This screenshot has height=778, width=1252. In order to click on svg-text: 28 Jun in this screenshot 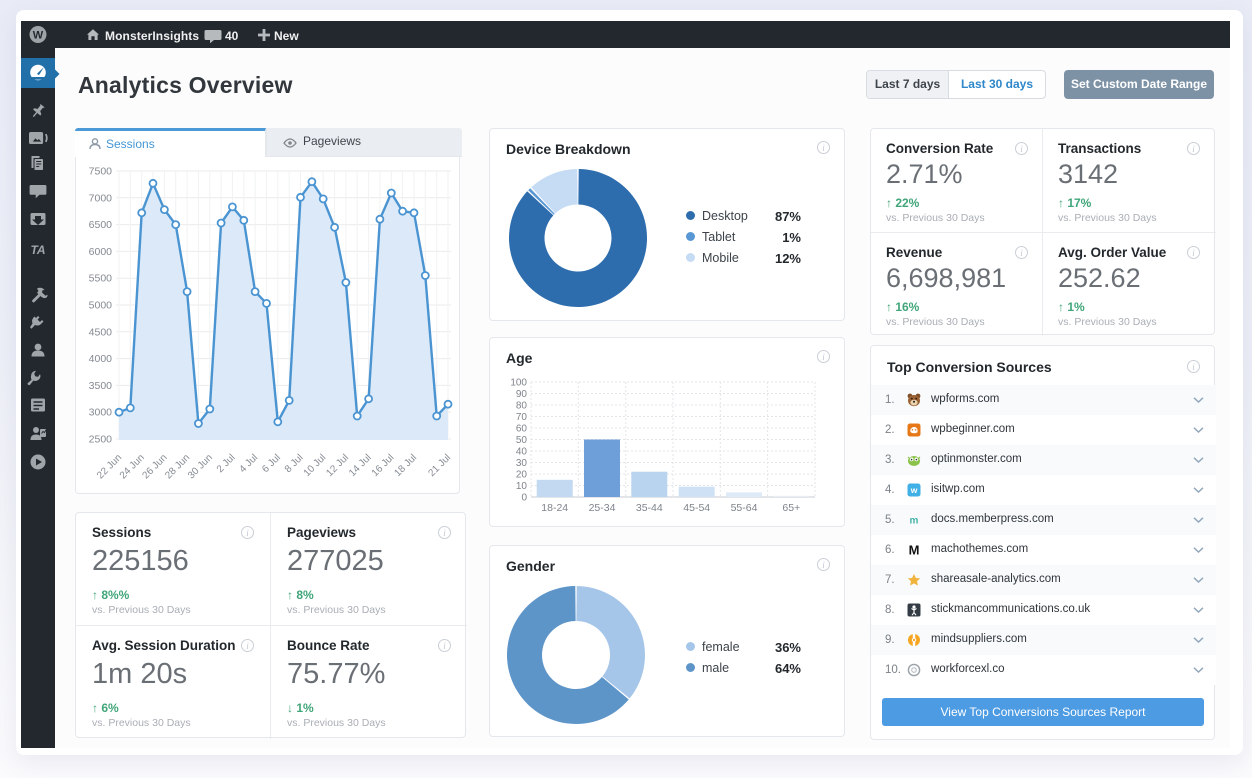, I will do `click(177, 466)`.